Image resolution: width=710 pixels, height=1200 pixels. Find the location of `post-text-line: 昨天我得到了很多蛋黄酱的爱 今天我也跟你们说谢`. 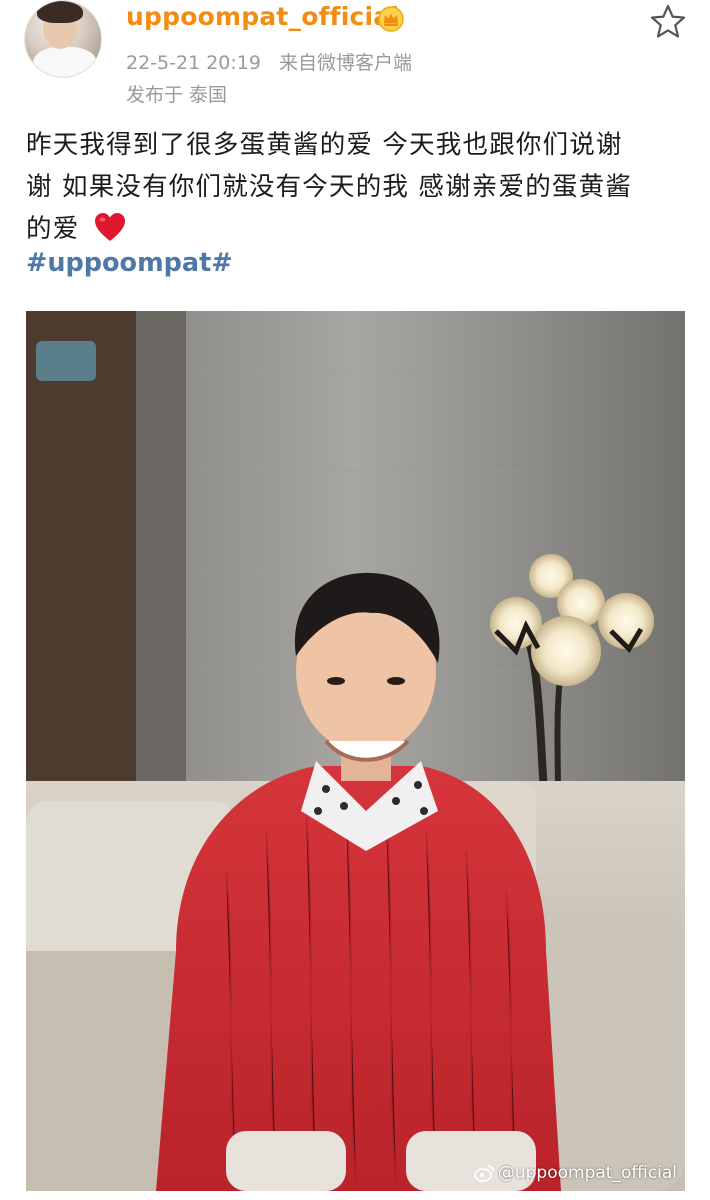

post-text-line: 昨天我得到了很多蛋黄酱的爱 今天我也跟你们说谢 is located at coordinates (324, 145).